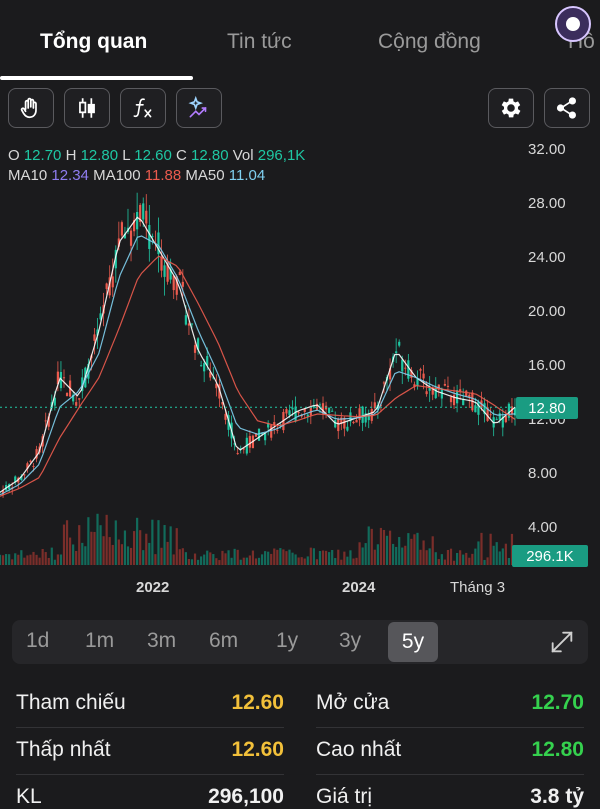 This screenshot has width=600, height=809. I want to click on share-button, so click(567, 108).